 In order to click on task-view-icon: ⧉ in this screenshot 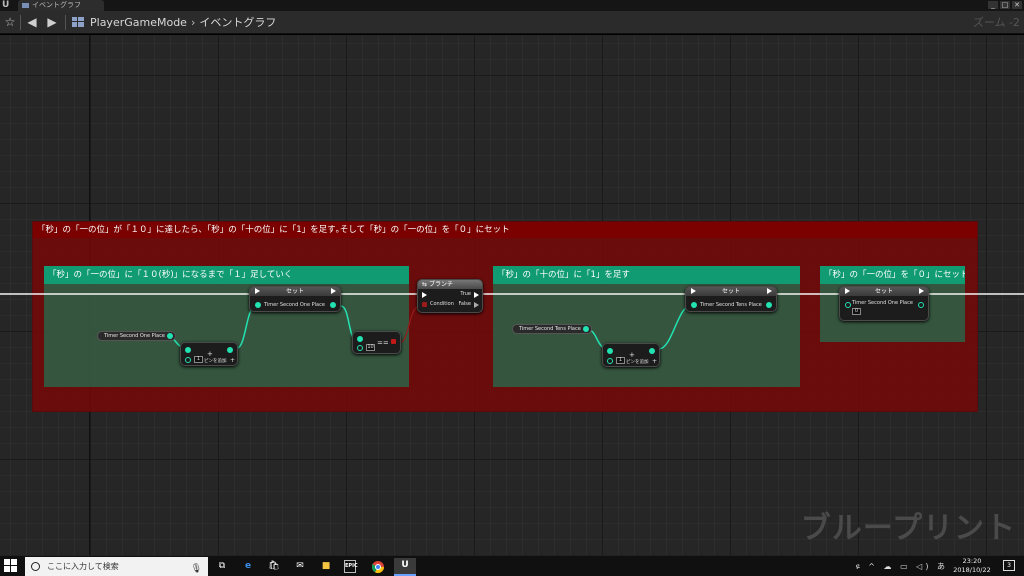, I will do `click(222, 566)`.